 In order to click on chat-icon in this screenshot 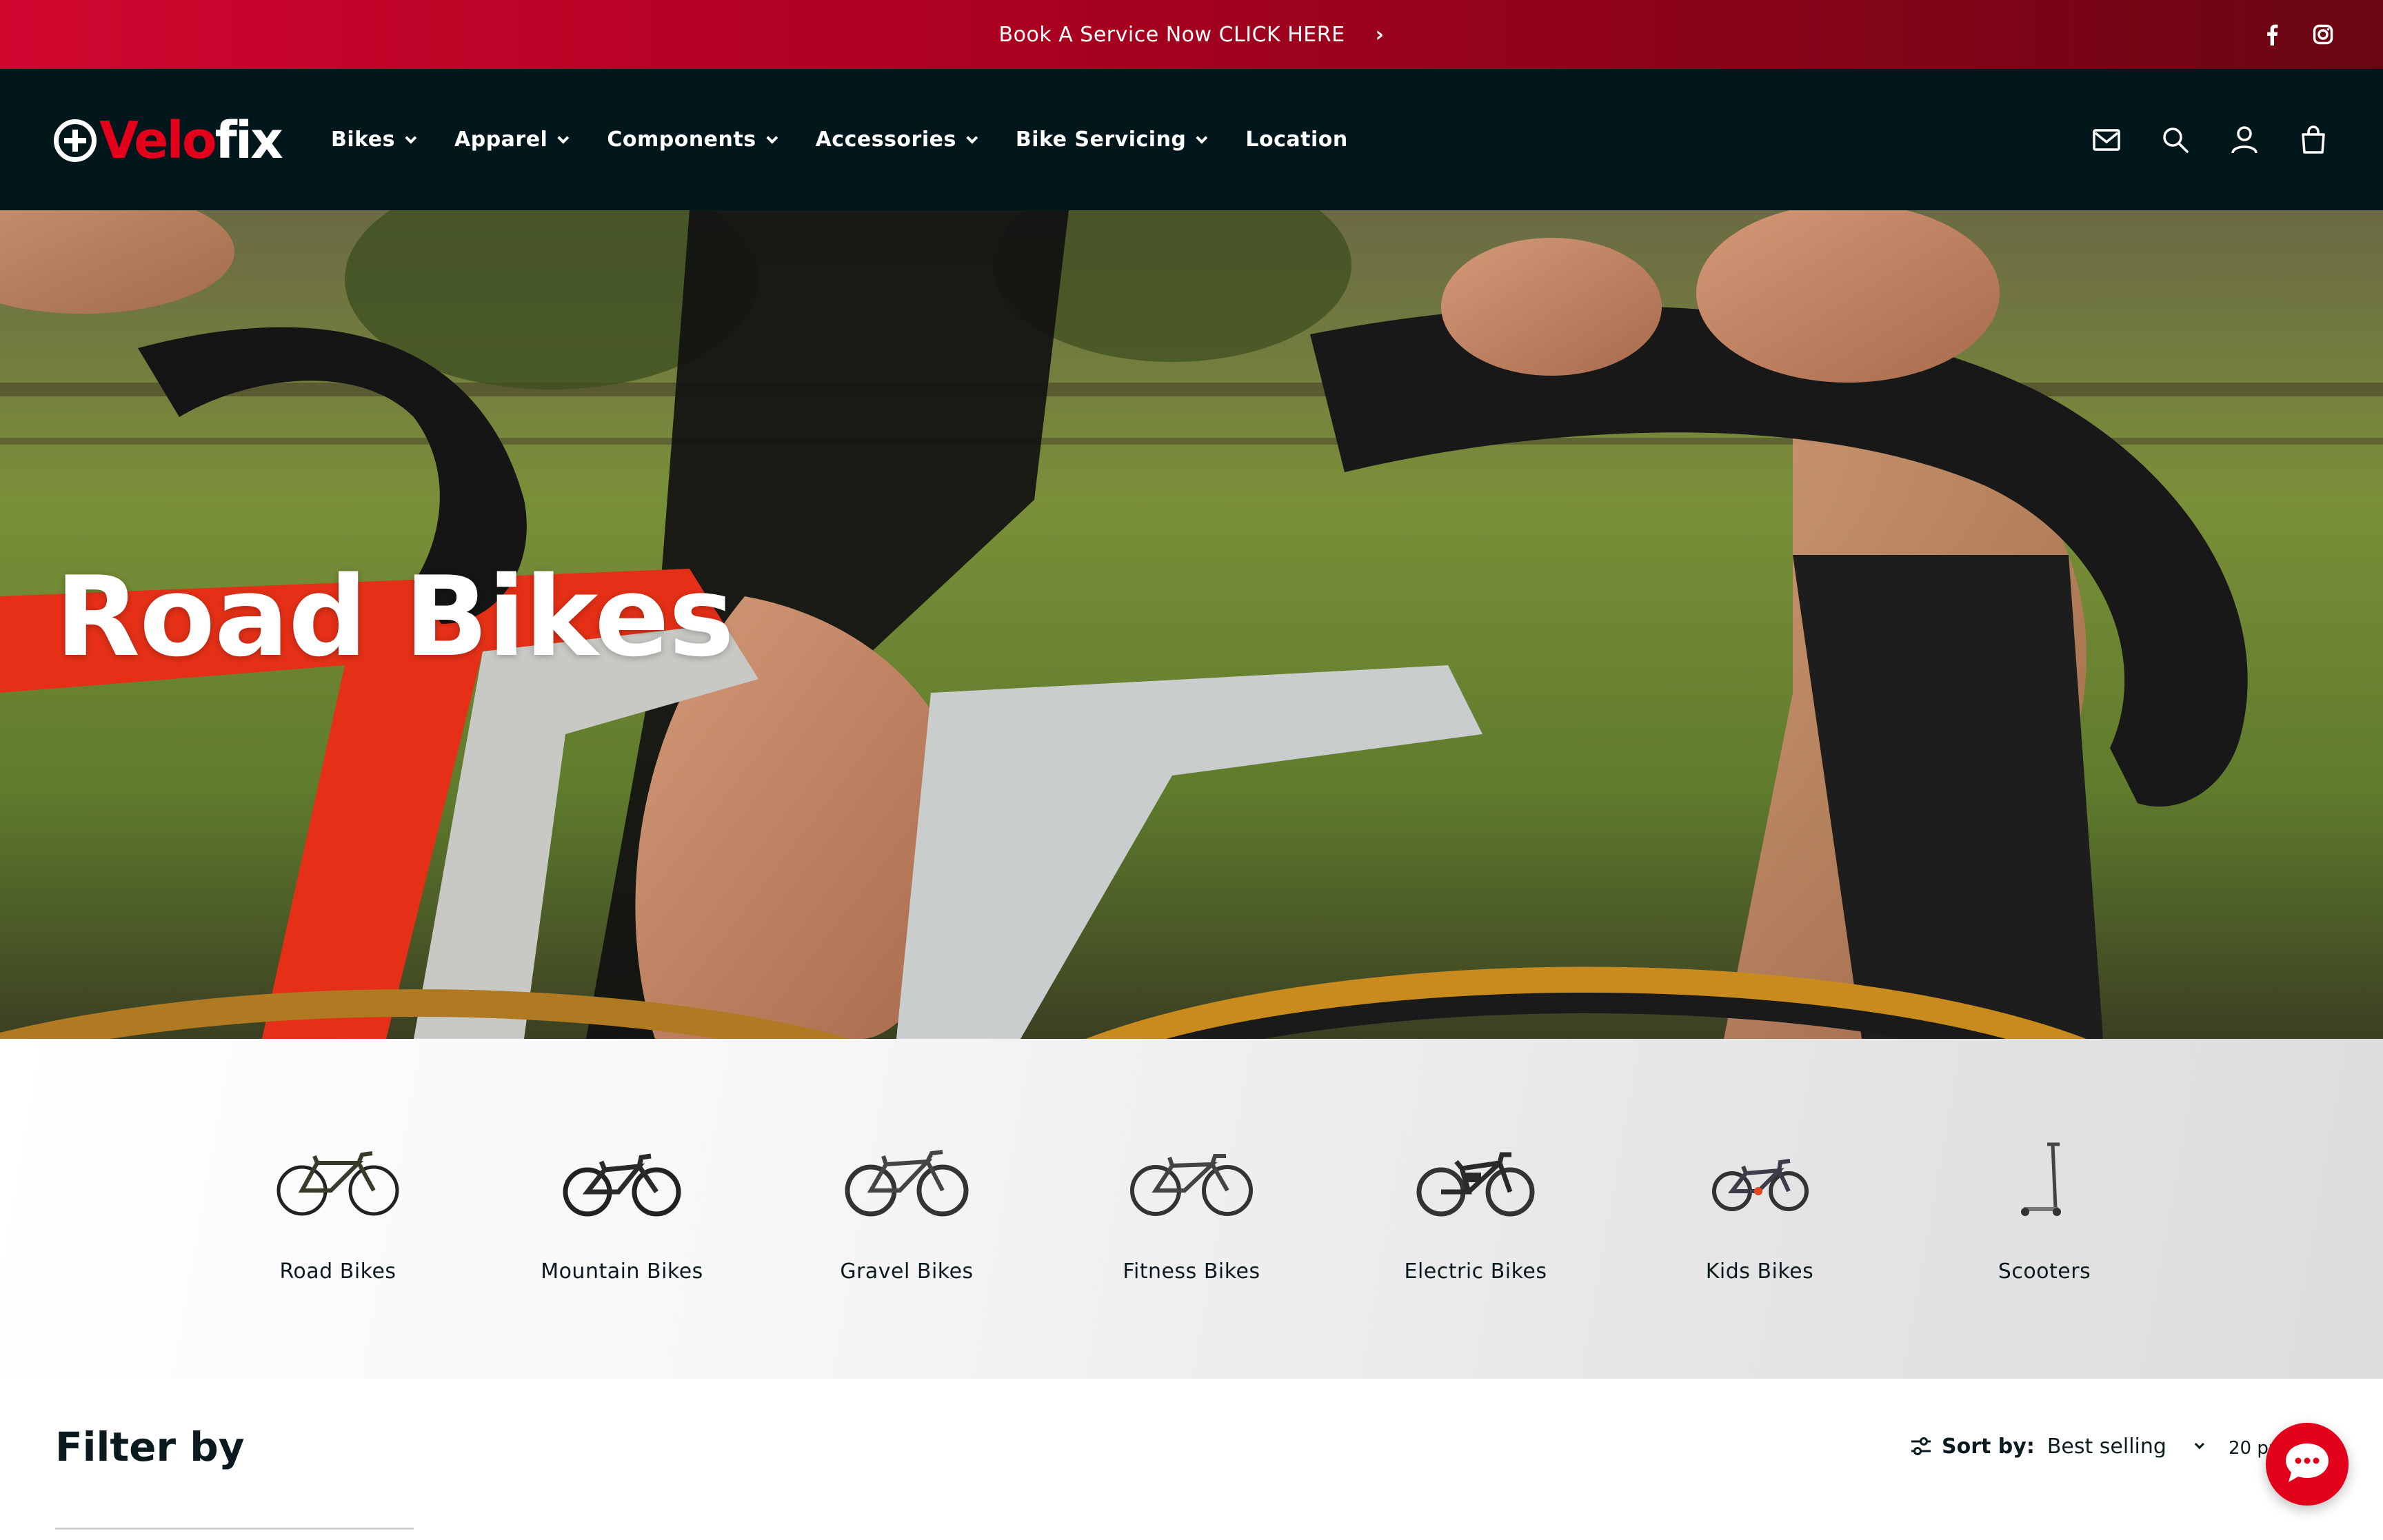, I will do `click(2307, 1465)`.